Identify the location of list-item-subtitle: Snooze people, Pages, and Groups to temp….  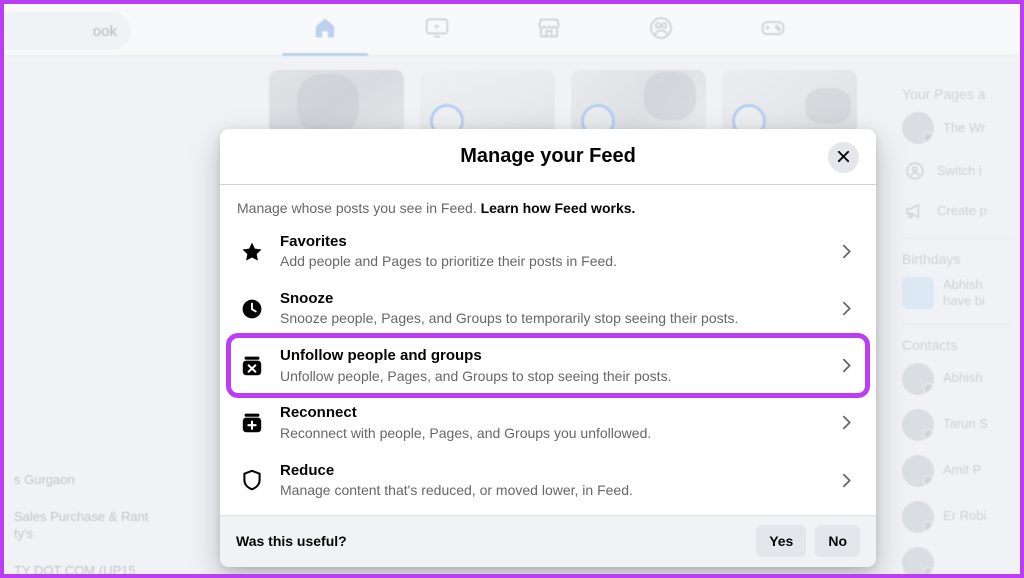
(509, 318).